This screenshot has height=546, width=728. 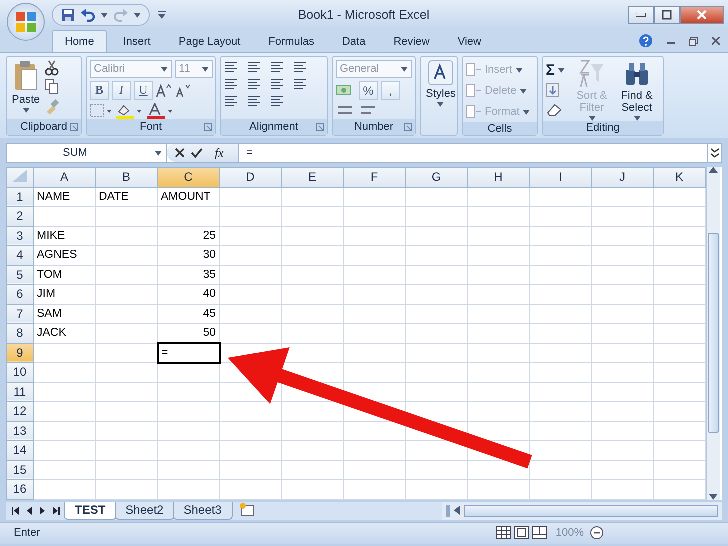 What do you see at coordinates (680, 177) in the screenshot?
I see `column-header: K` at bounding box center [680, 177].